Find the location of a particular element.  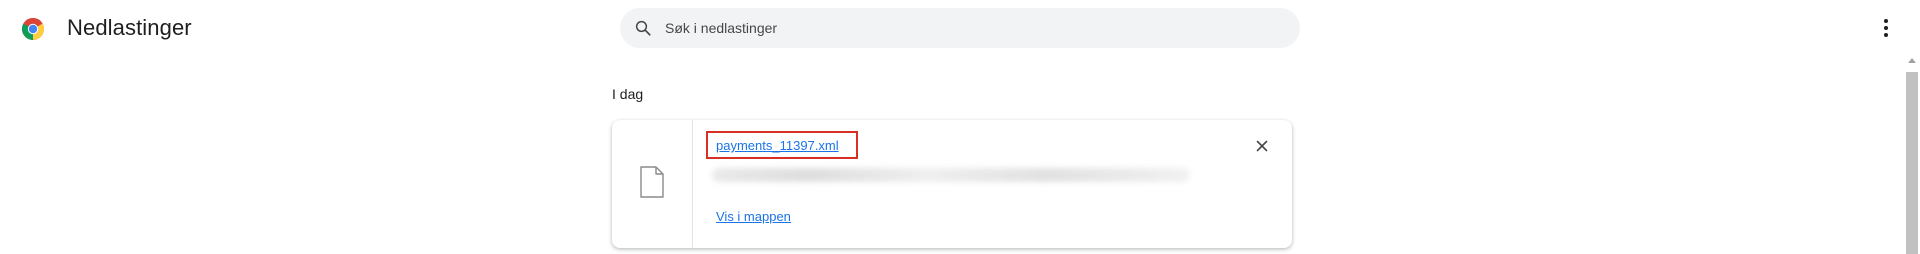

search-input is located at coordinates (945, 28).